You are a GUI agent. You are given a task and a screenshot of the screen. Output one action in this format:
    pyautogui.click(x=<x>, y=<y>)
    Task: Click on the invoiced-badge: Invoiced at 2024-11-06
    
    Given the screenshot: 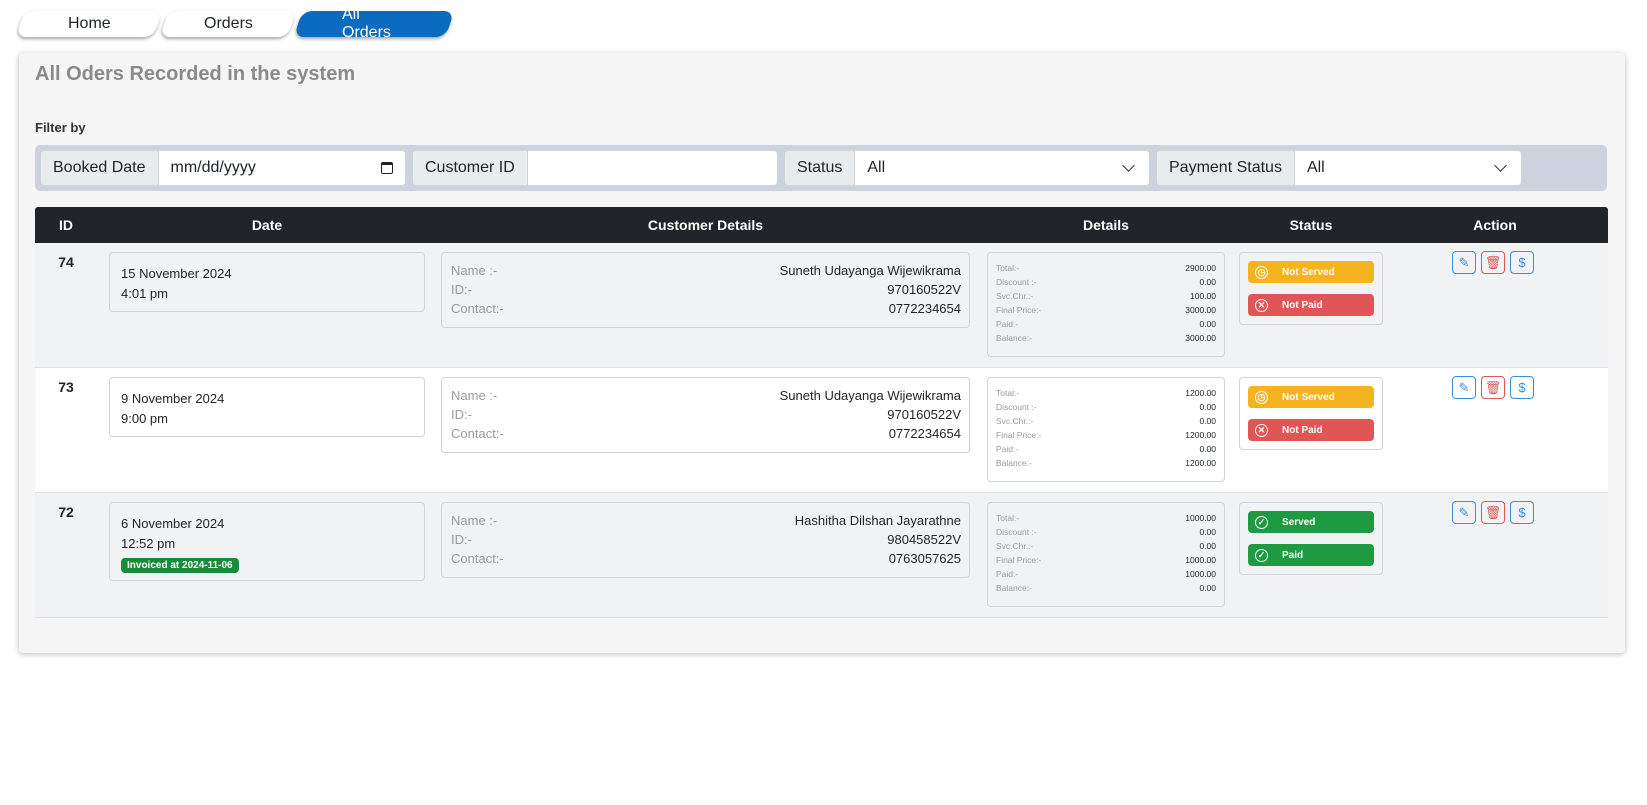 What is the action you would take?
    pyautogui.click(x=180, y=565)
    